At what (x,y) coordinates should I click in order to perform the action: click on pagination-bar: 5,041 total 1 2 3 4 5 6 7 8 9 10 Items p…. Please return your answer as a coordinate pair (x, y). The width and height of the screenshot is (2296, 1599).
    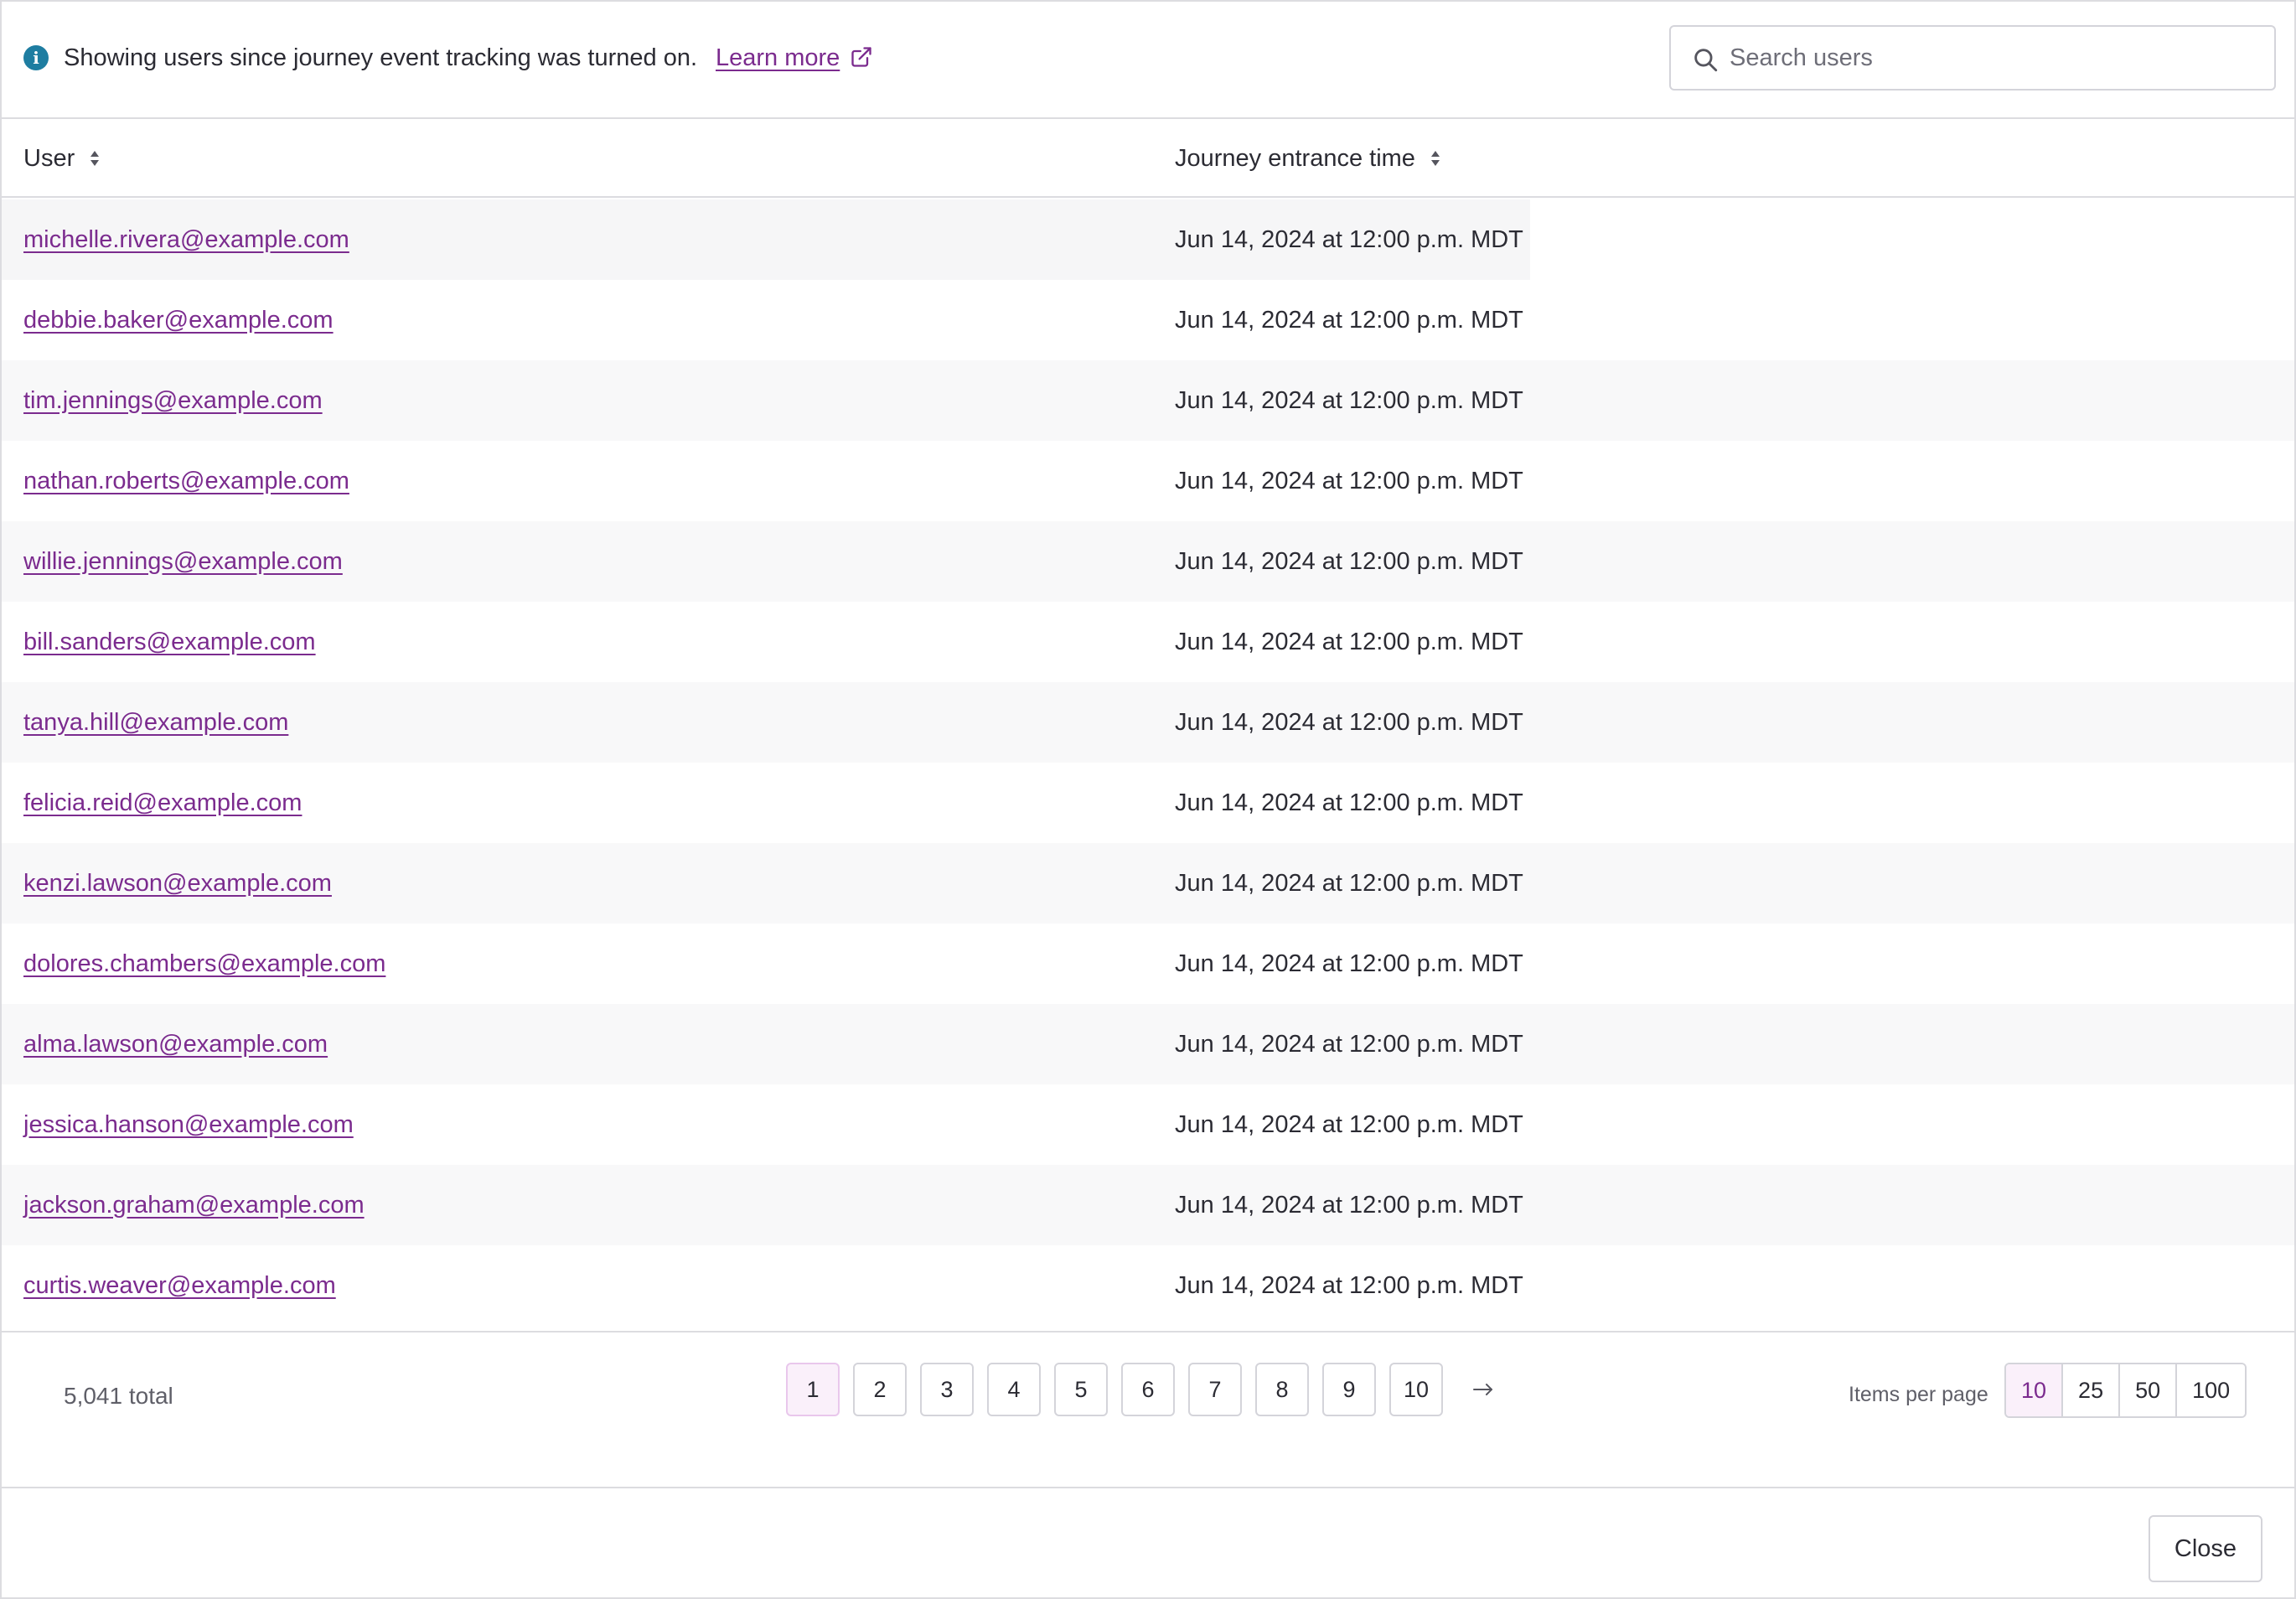
    Looking at the image, I should click on (1148, 1409).